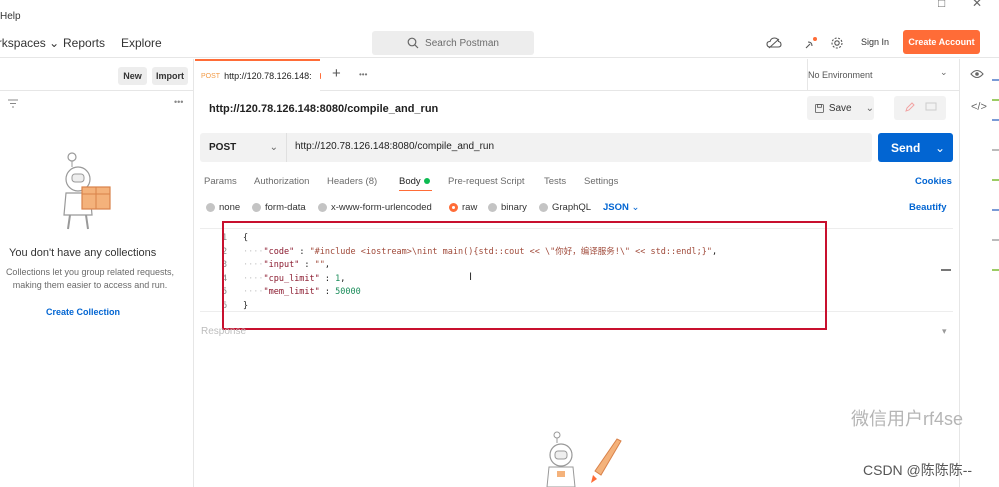 The height and width of the screenshot is (487, 999). I want to click on watermark-wechat: 微信用户rf4se, so click(907, 419).